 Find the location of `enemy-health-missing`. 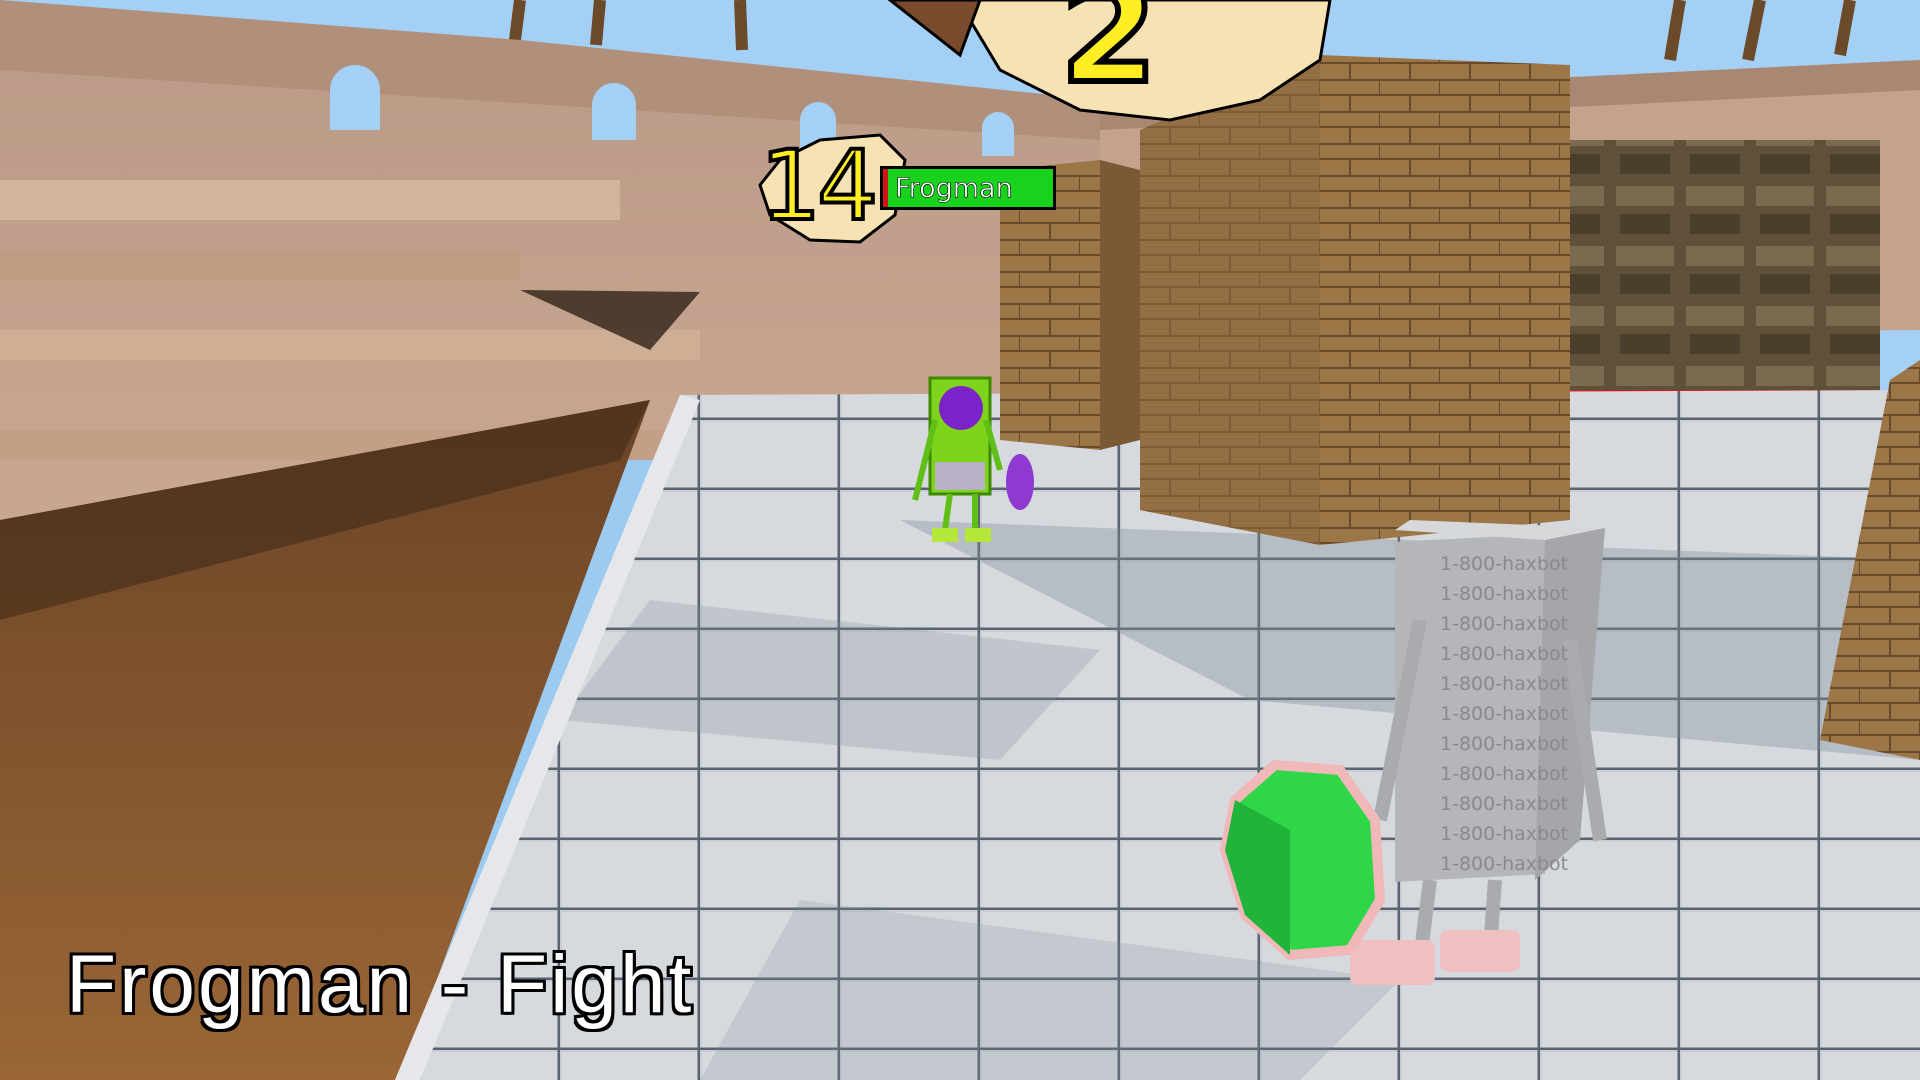

enemy-health-missing is located at coordinates (886, 188).